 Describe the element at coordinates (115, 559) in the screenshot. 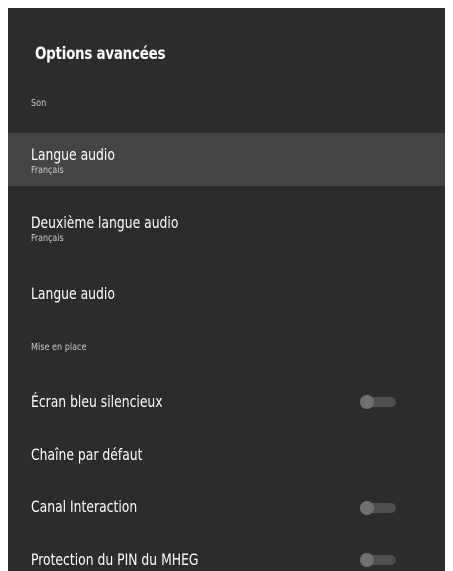

I see `menu-item-label: Protection du PIN du MHEG` at that location.